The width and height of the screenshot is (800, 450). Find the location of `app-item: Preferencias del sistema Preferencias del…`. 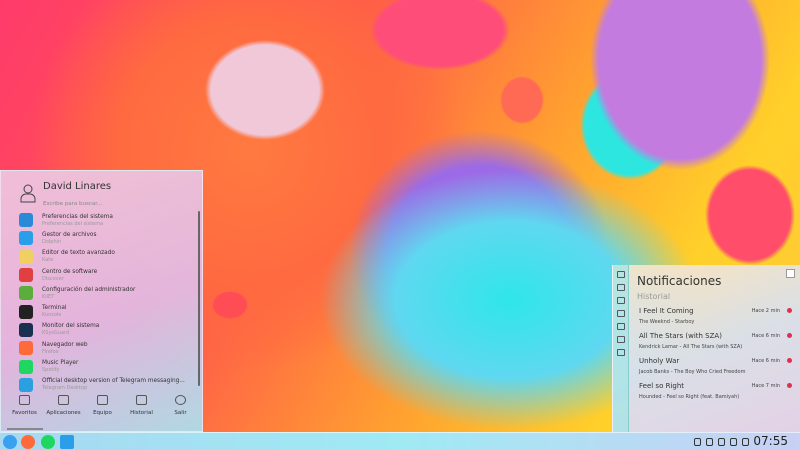

app-item: Preferencias del sistema Preferencias del… is located at coordinates (109, 220).